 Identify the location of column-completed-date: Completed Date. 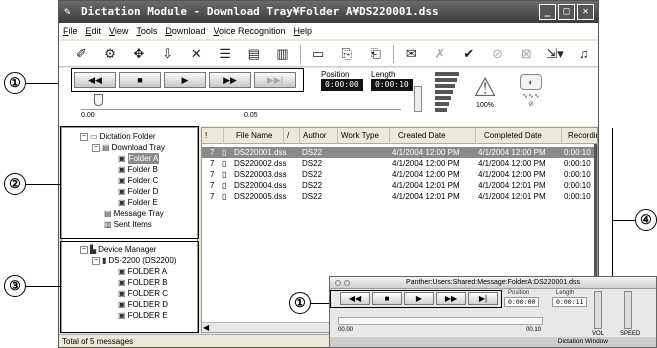
(519, 136).